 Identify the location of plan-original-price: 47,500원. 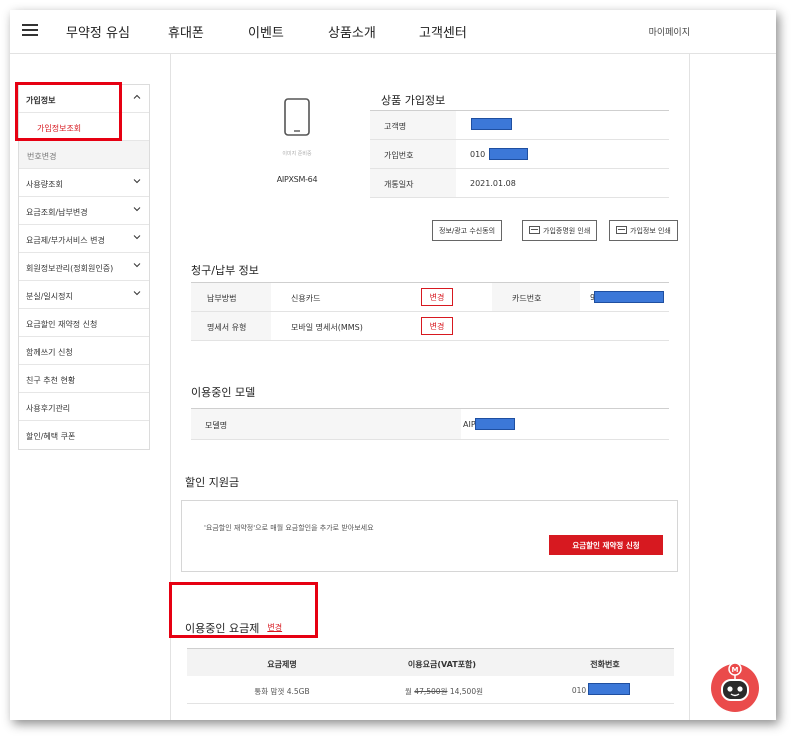
(431, 691).